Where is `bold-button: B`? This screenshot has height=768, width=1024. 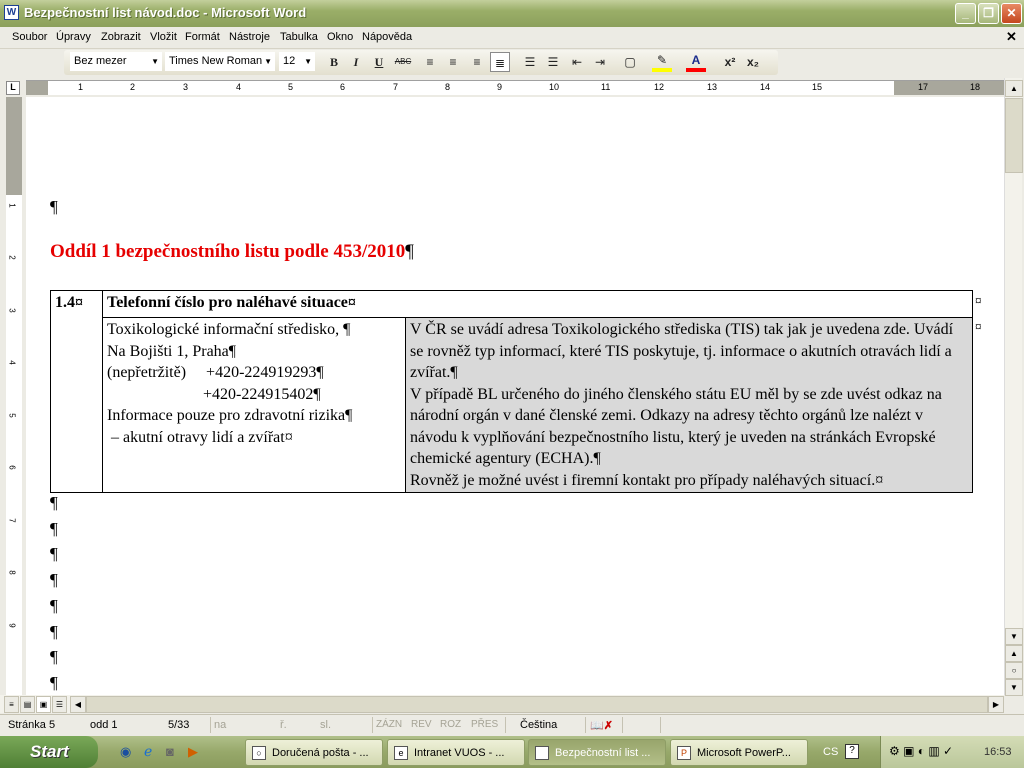
bold-button: B is located at coordinates (334, 62).